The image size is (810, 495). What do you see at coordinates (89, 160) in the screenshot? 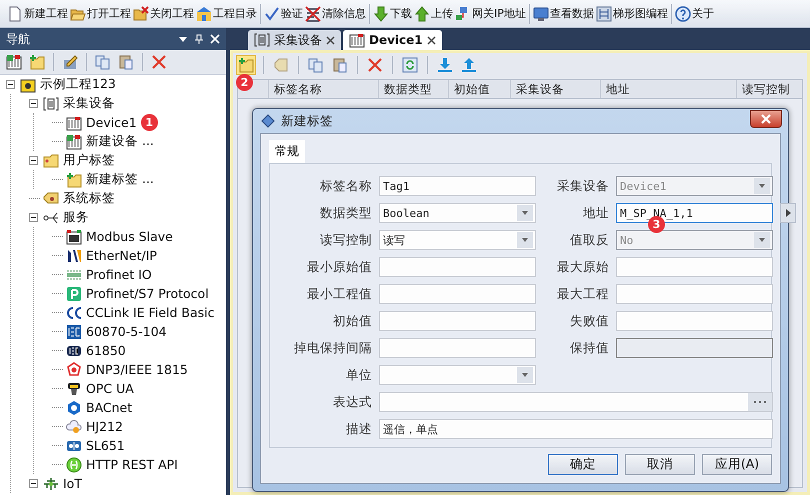
I see `tree-item: 用户标签` at bounding box center [89, 160].